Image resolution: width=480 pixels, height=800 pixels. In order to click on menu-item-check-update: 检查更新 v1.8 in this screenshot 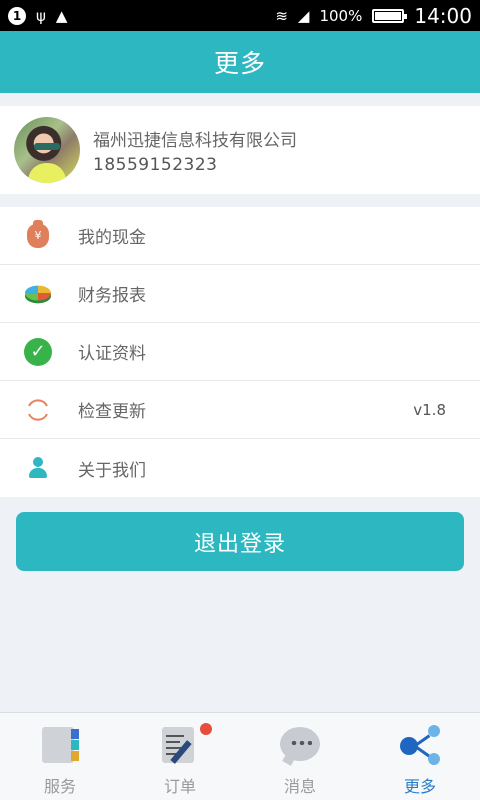, I will do `click(240, 410)`.